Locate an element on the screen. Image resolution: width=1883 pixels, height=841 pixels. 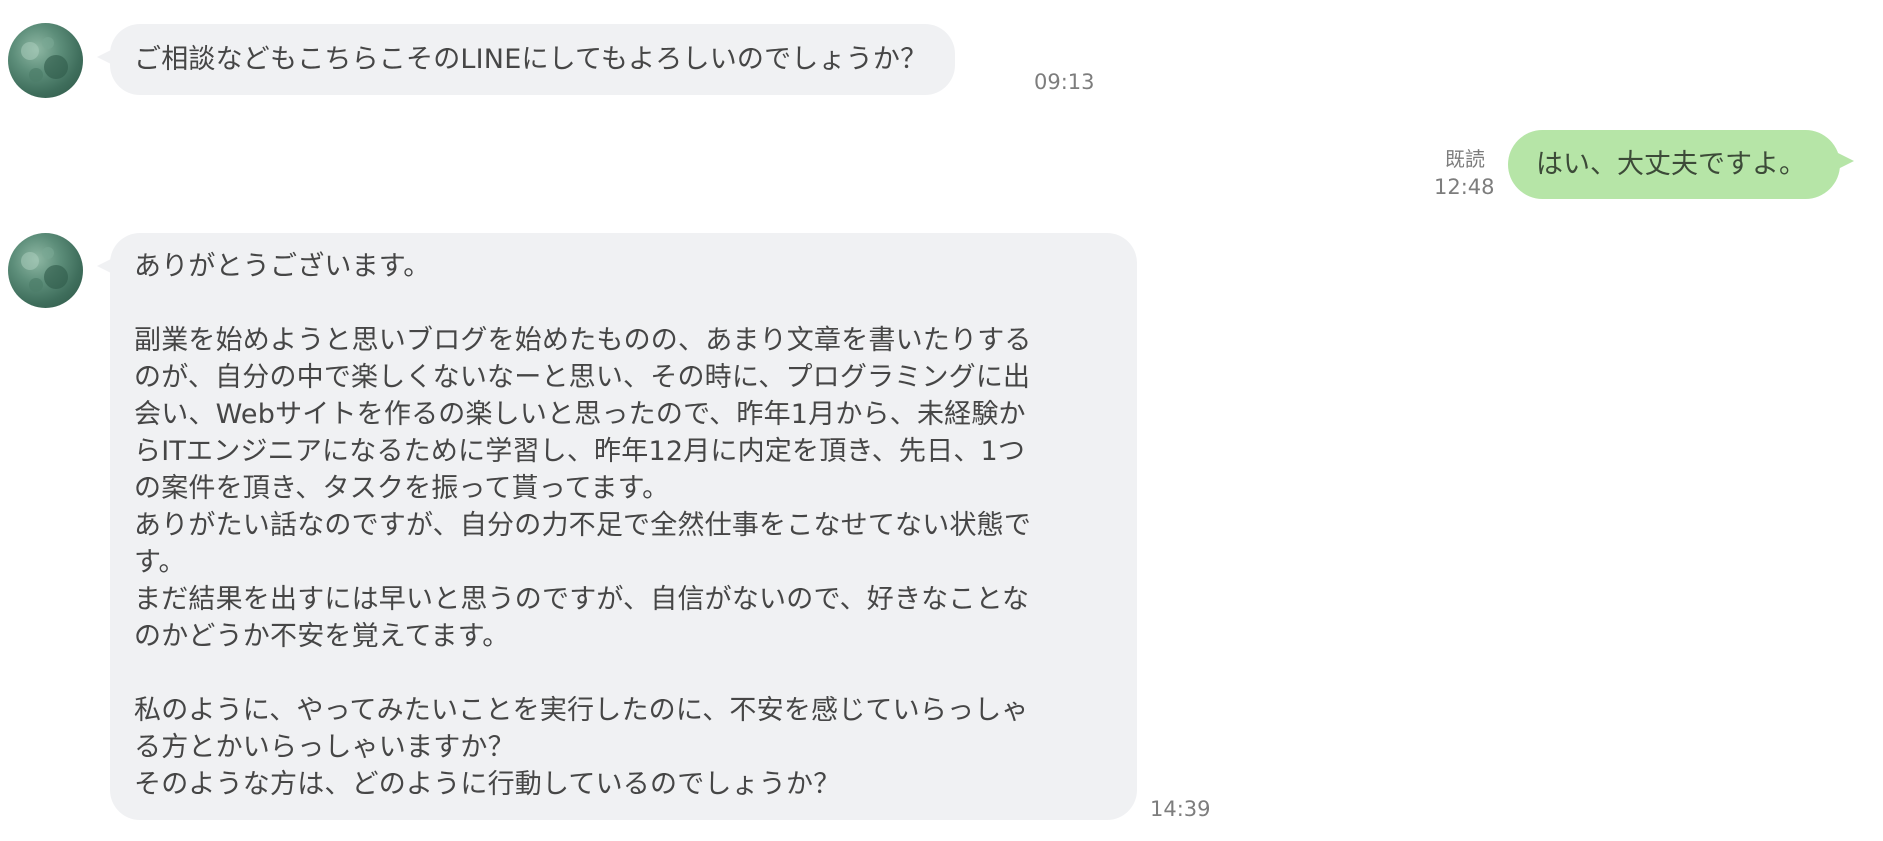
message-line: そのような方は、どのように行動しているのでしょうか？ is located at coordinates (487, 784).